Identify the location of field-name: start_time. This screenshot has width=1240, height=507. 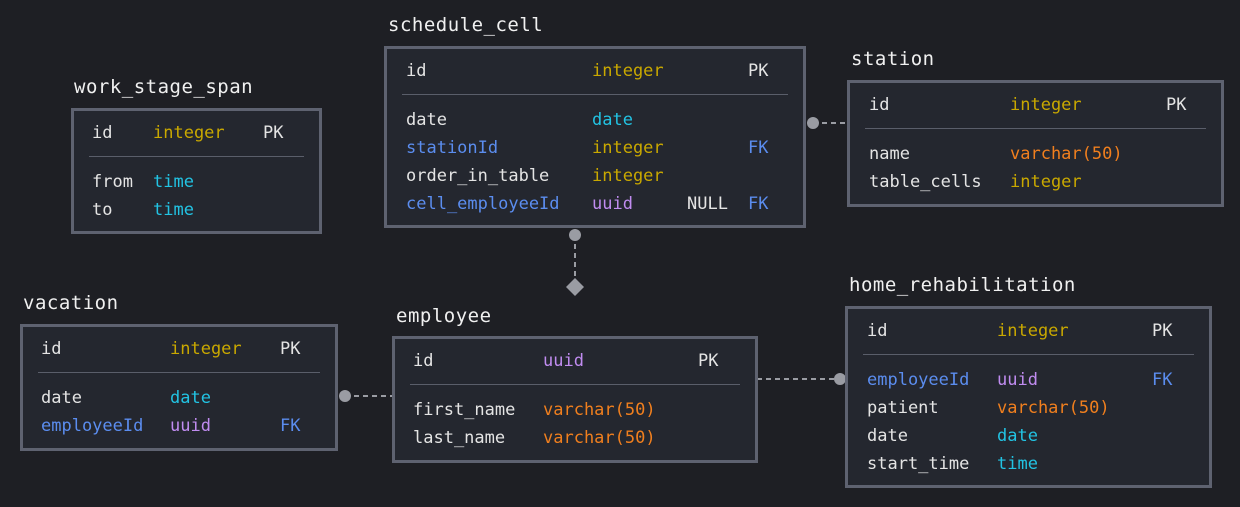
(918, 464).